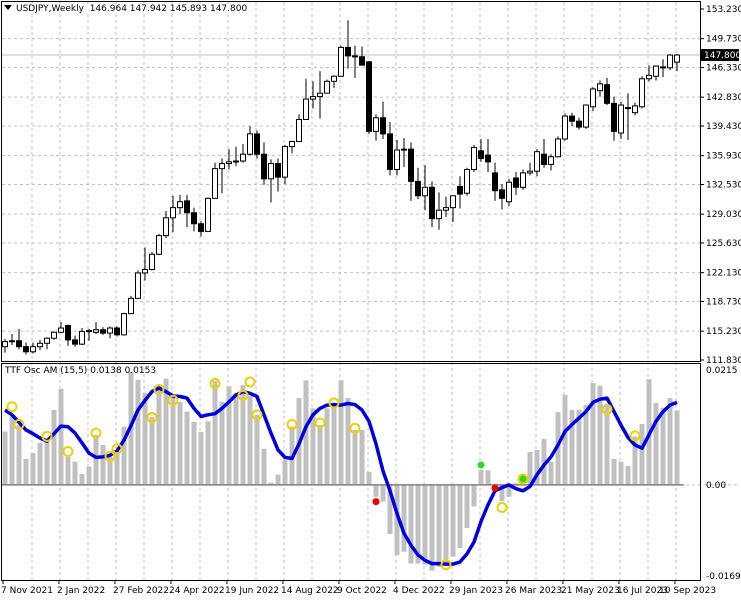 The width and height of the screenshot is (741, 600). Describe the element at coordinates (723, 10) in the screenshot. I see `price-tick-label: 153.230` at that location.